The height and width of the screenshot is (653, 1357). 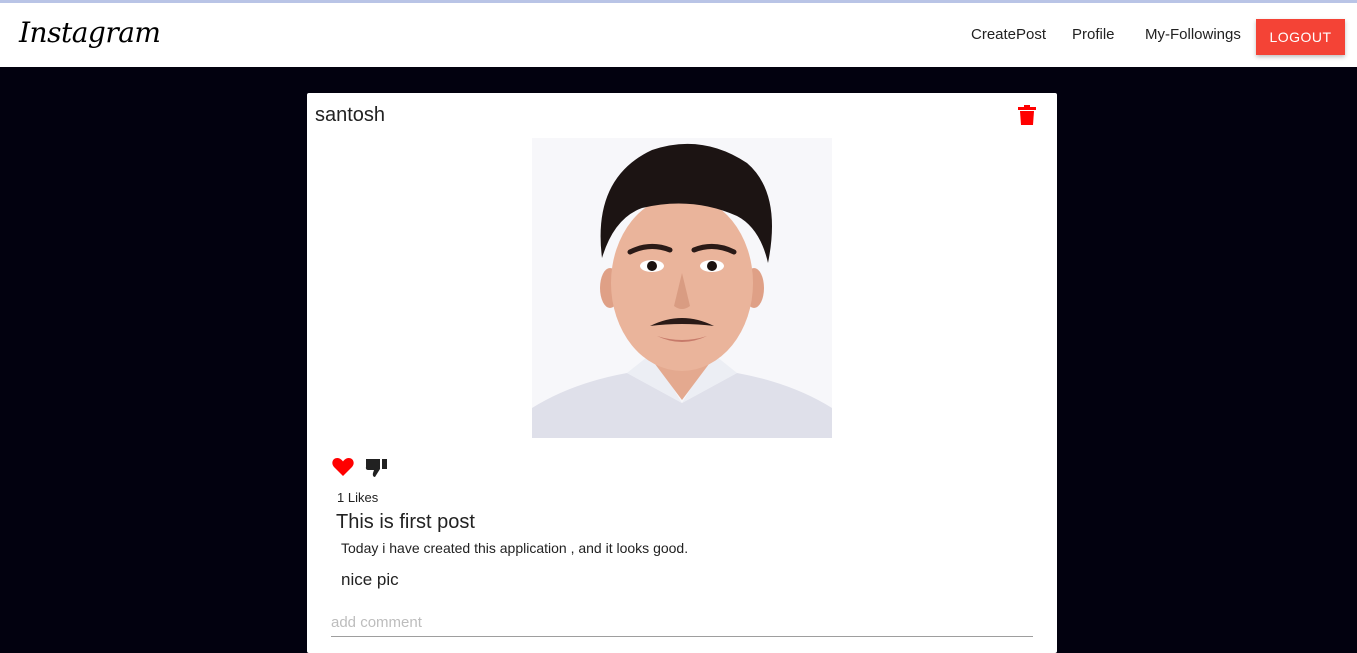 I want to click on comment-item: nice pic, so click(x=370, y=579).